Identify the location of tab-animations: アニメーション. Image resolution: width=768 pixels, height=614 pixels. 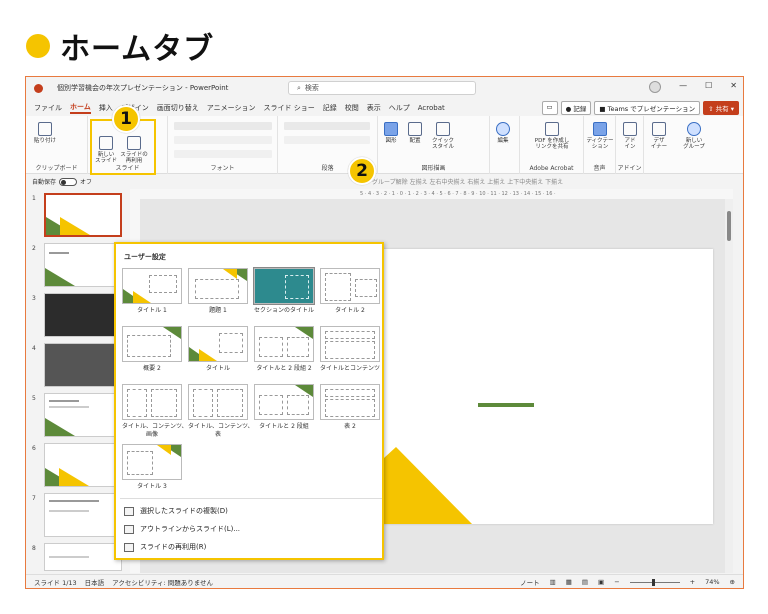
(231, 108).